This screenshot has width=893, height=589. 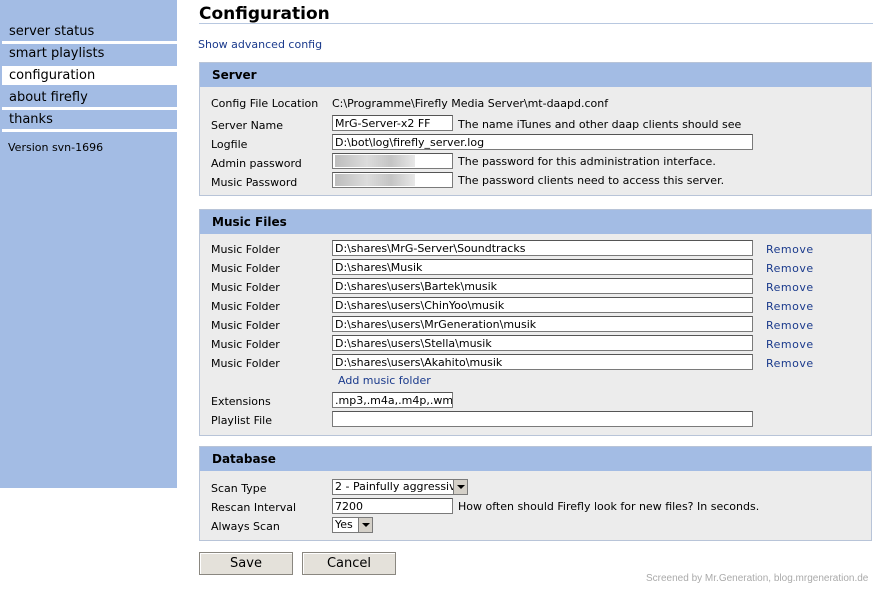 What do you see at coordinates (256, 163) in the screenshot?
I see `admin-password-label: Admin password` at bounding box center [256, 163].